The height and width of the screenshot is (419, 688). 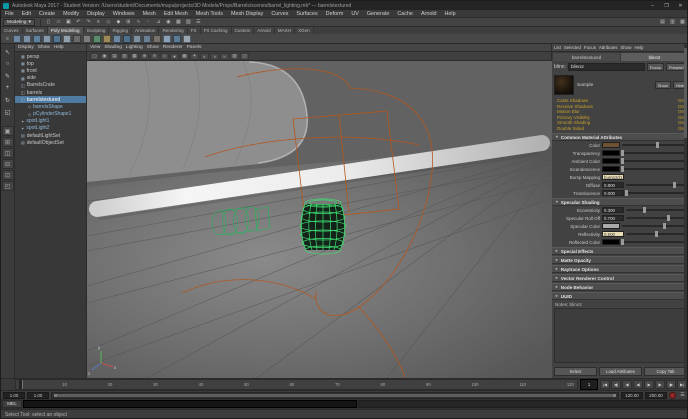 I want to click on material-sample-swatch, so click(x=564, y=85).